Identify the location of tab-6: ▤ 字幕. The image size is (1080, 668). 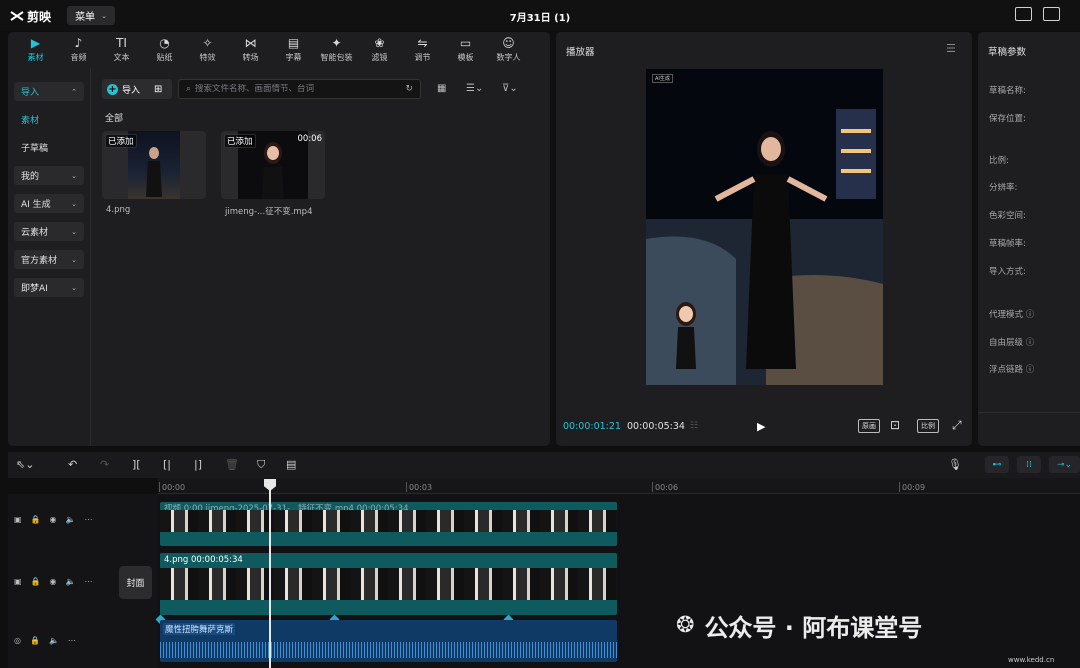
(293, 50).